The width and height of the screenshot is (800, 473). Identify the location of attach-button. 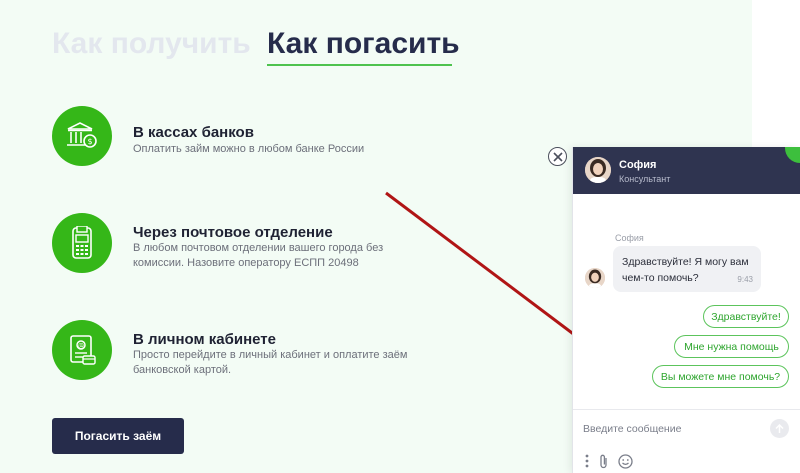
(604, 461).